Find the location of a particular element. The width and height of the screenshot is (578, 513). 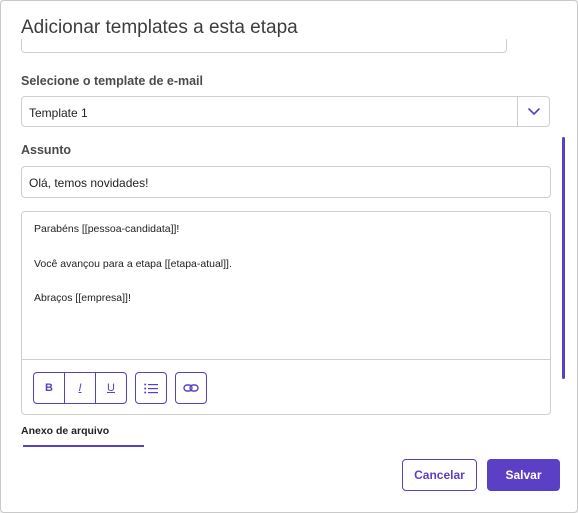

editor-line: Parabéns [[pessoa-candidata]]! is located at coordinates (107, 229).